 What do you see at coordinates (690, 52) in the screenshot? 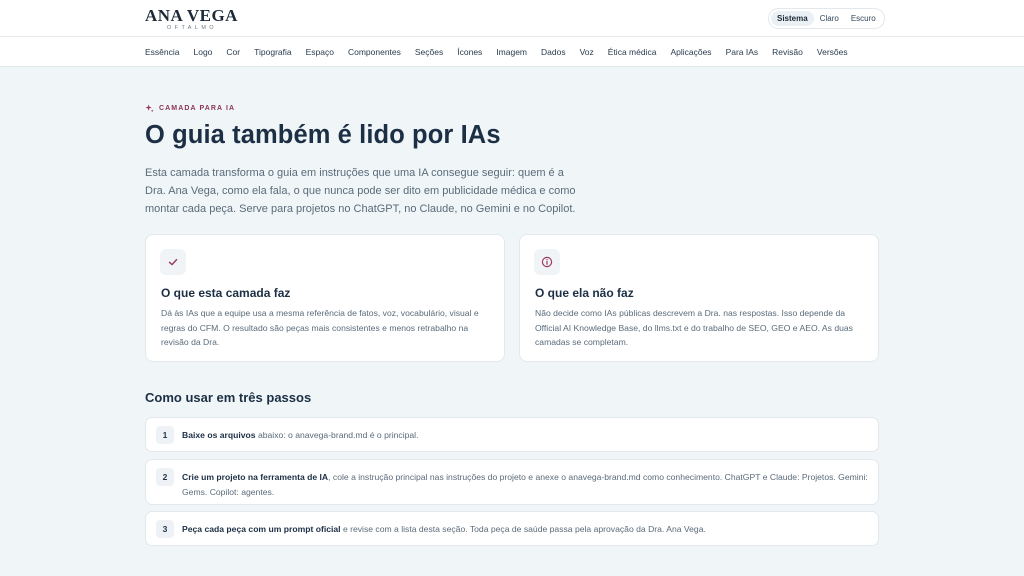
I see `nav-item-aplicacoes: Aplicações` at bounding box center [690, 52].